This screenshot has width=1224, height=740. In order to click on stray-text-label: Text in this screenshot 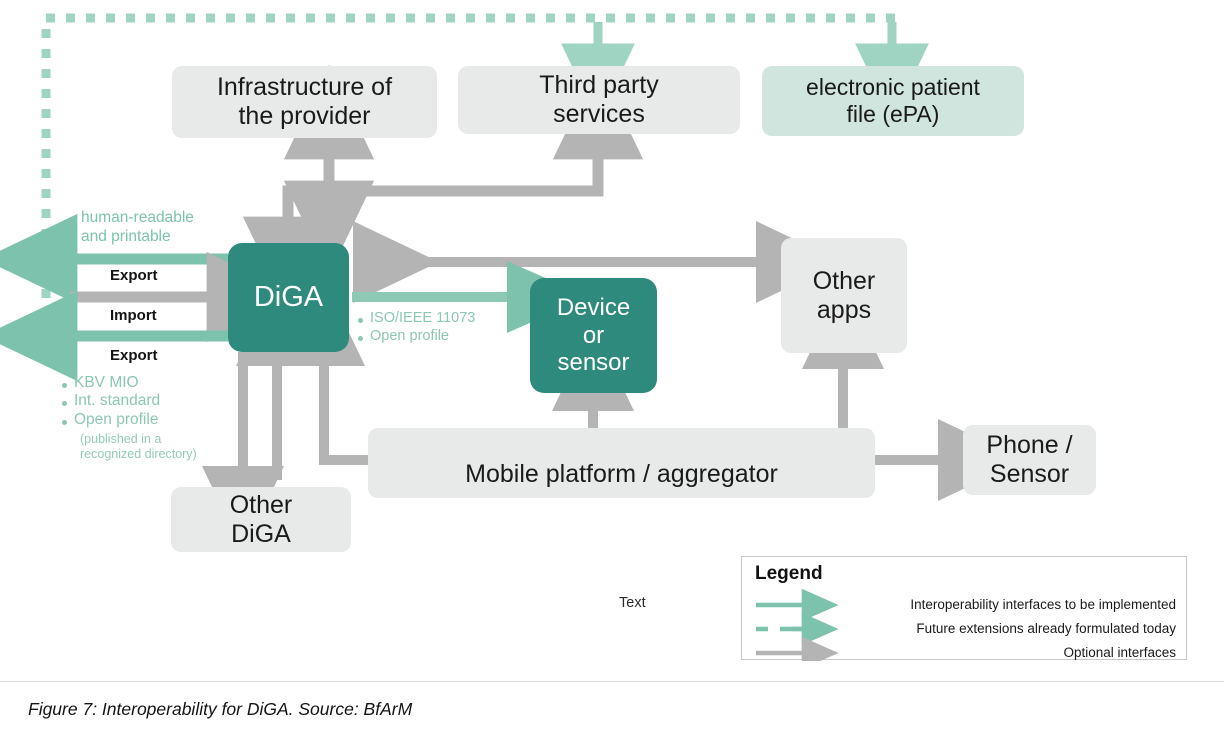, I will do `click(632, 603)`.